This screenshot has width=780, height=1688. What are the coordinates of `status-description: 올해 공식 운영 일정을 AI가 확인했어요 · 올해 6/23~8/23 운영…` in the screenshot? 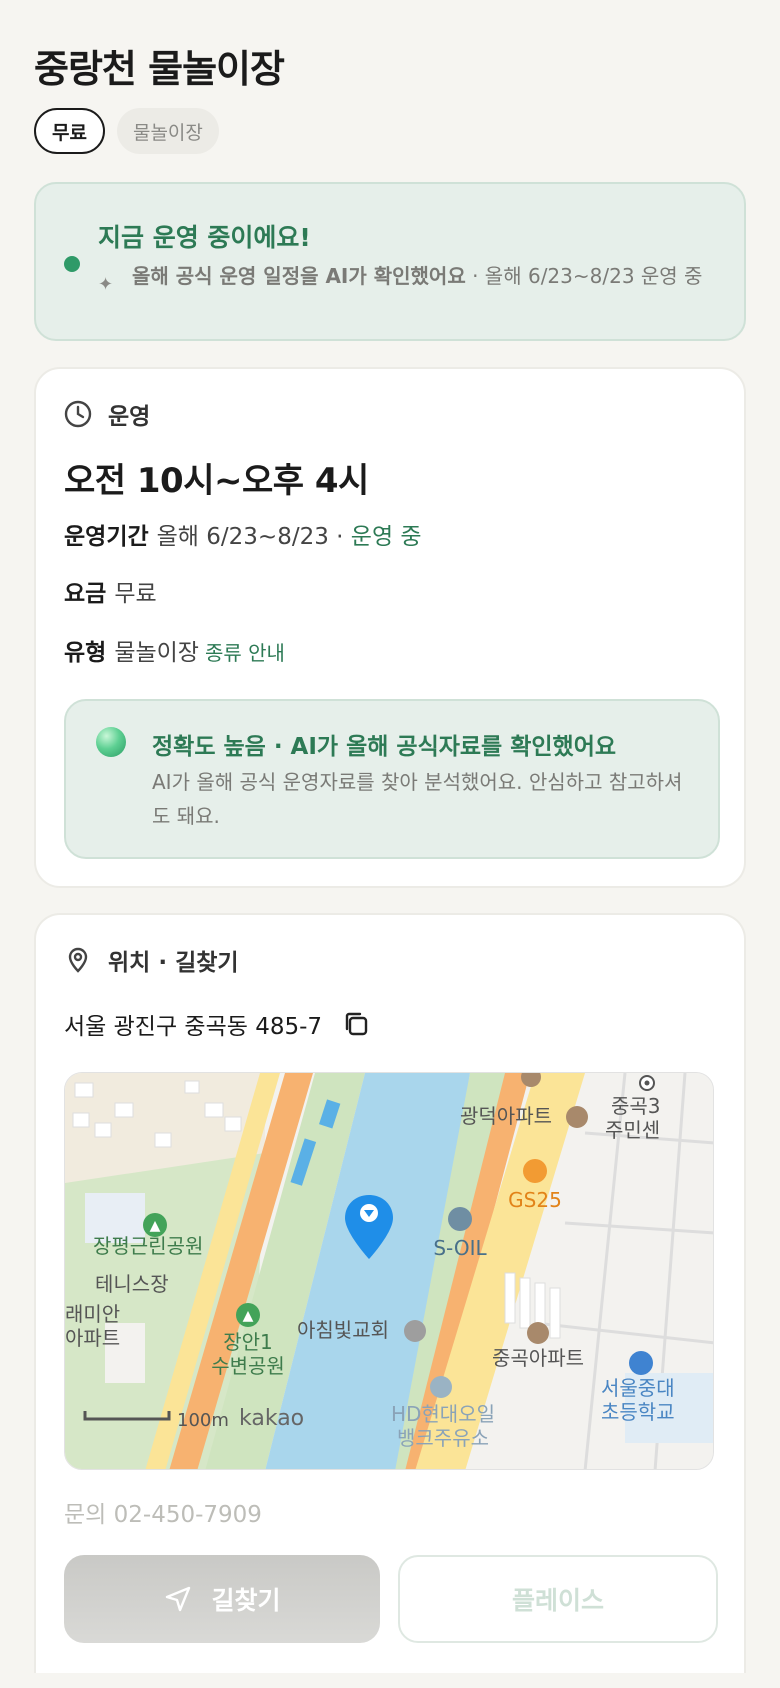 It's located at (432, 276).